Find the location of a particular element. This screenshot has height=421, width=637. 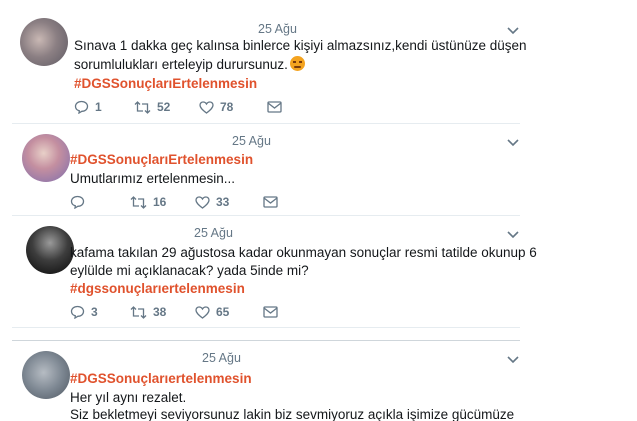

retweet-button: 52 is located at coordinates (166, 107).